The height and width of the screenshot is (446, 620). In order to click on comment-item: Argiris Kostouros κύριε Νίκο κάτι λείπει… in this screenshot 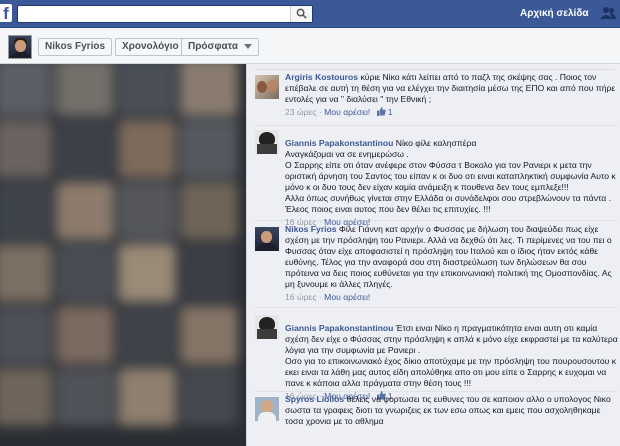, I will do `click(436, 99)`.